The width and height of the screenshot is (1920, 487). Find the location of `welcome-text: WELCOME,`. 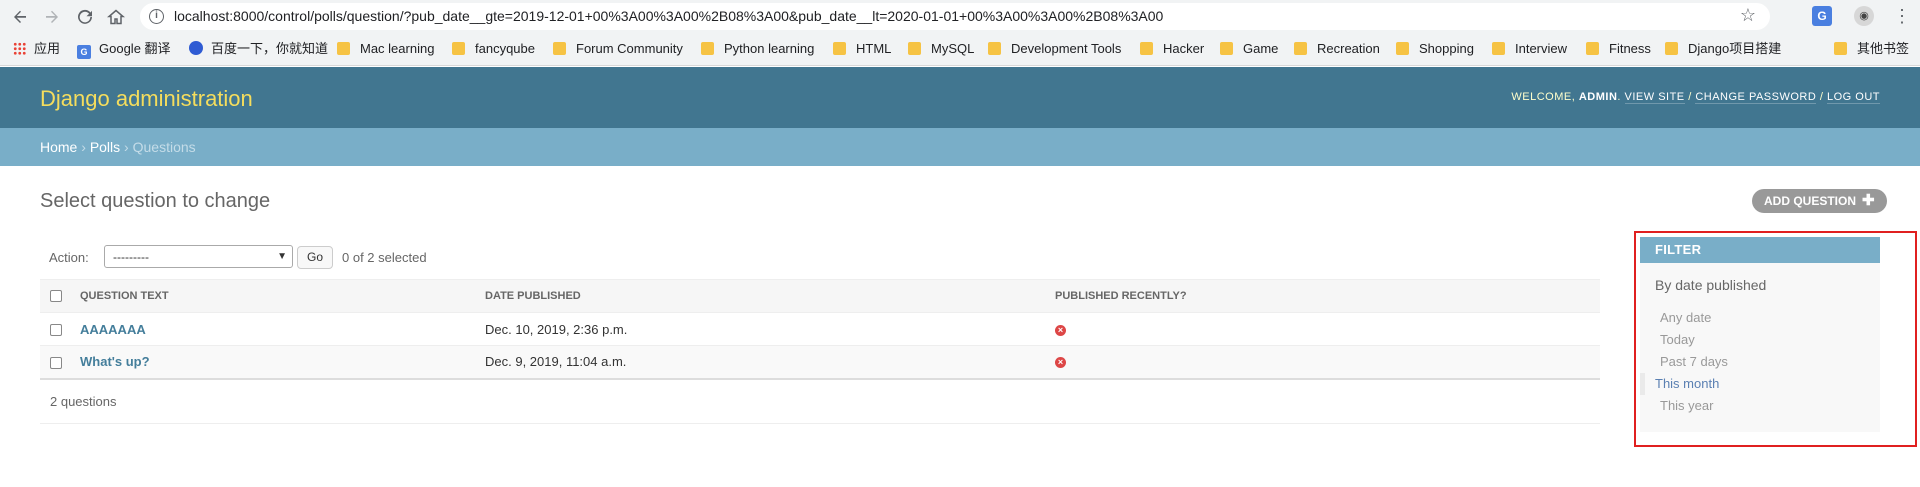

welcome-text: WELCOME, is located at coordinates (1545, 97).